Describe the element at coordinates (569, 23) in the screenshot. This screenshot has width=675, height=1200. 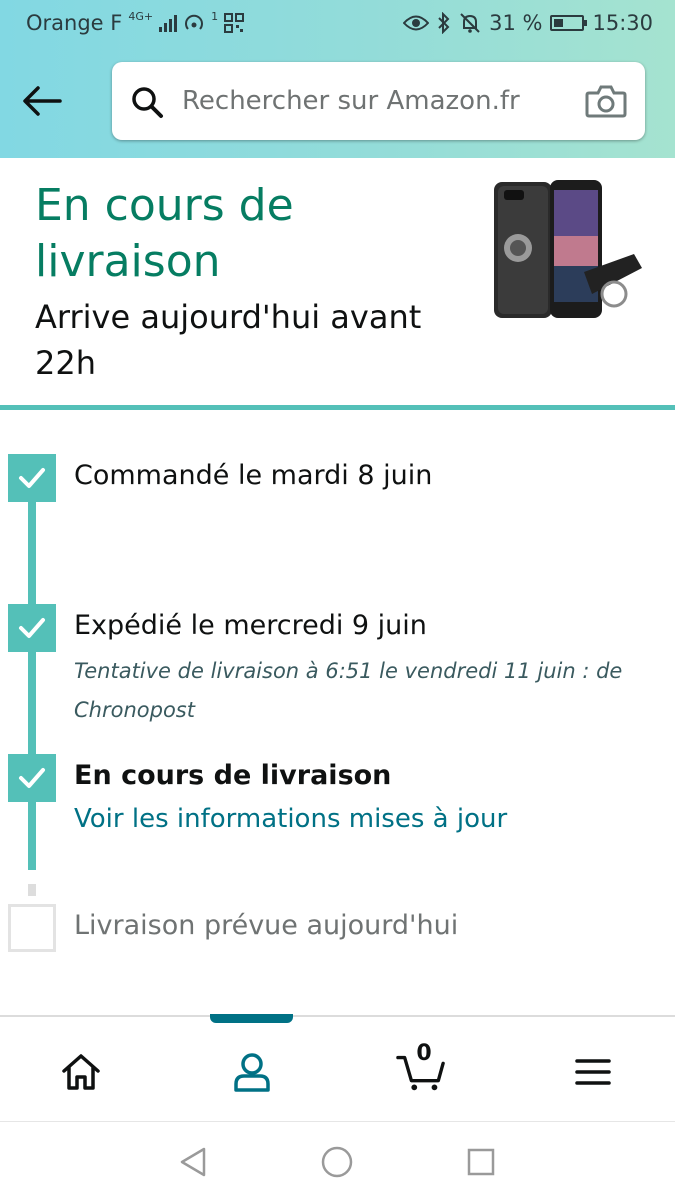
I see `battery-icon` at that location.